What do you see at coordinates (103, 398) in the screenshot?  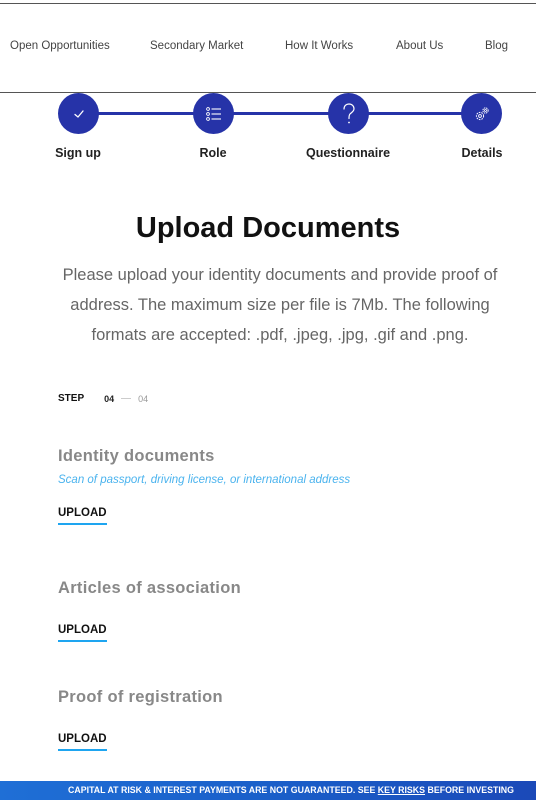 I see `step-counter: STEP 04 04` at bounding box center [103, 398].